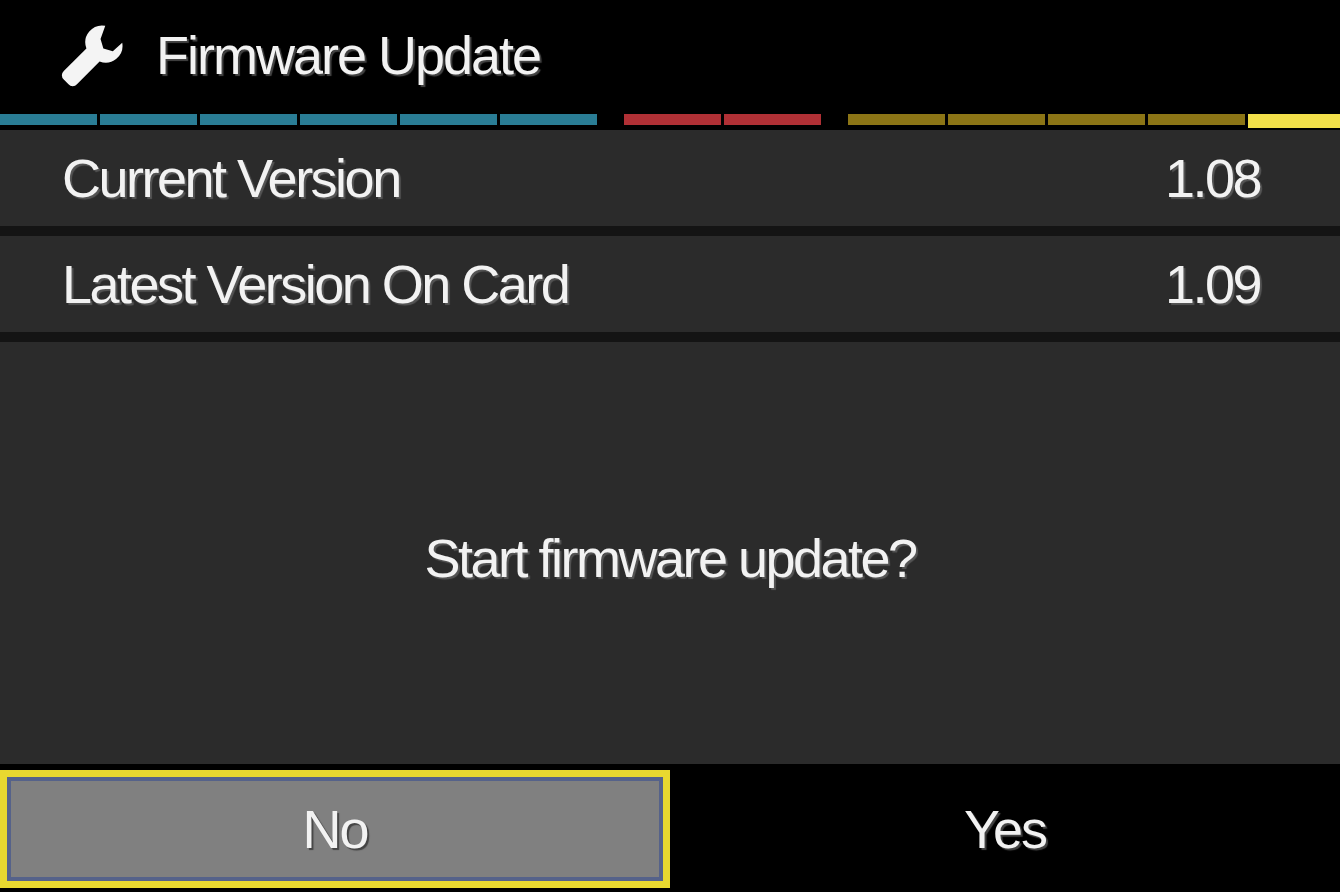 The width and height of the screenshot is (1340, 892). Describe the element at coordinates (335, 829) in the screenshot. I see `dialog-button: No` at that location.